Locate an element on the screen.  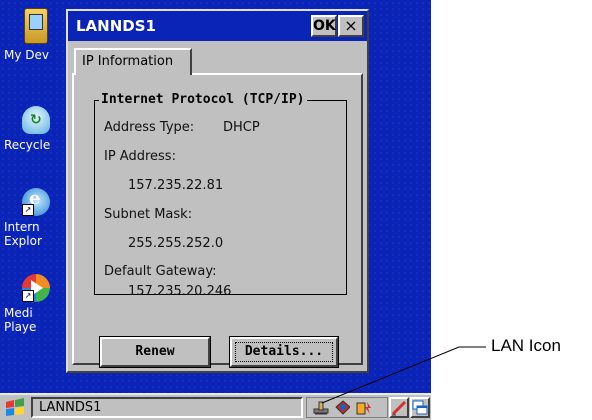
lan-icon-callout-label: LAN Icon is located at coordinates (526, 345).